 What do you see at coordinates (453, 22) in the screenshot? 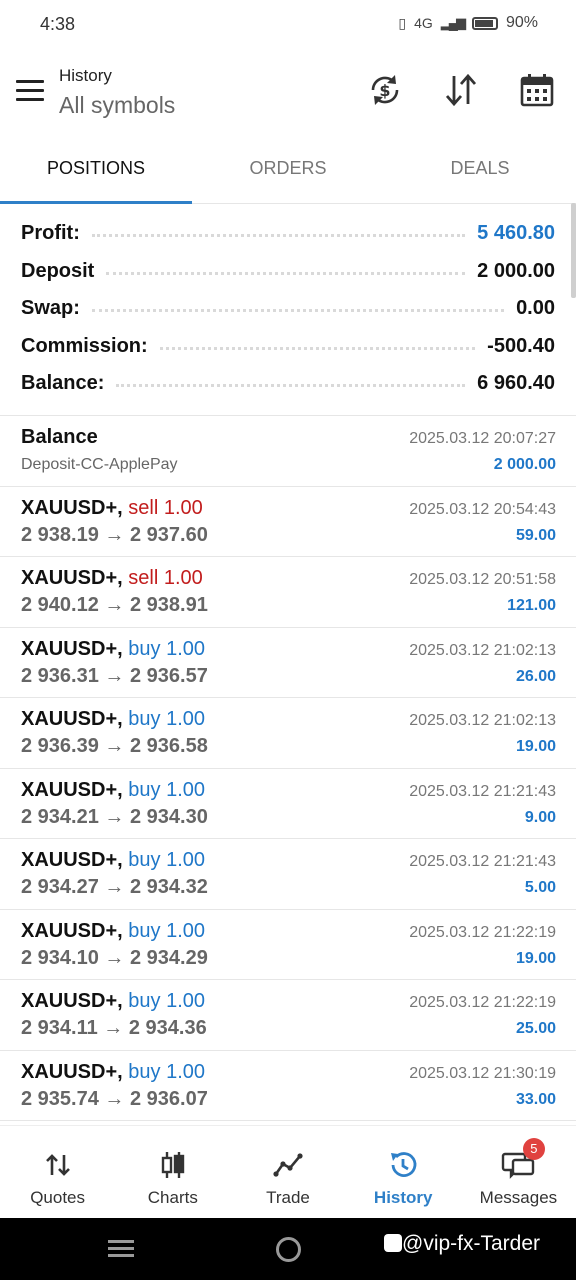
I see `signal-icon: ▂▄▆` at bounding box center [453, 22].